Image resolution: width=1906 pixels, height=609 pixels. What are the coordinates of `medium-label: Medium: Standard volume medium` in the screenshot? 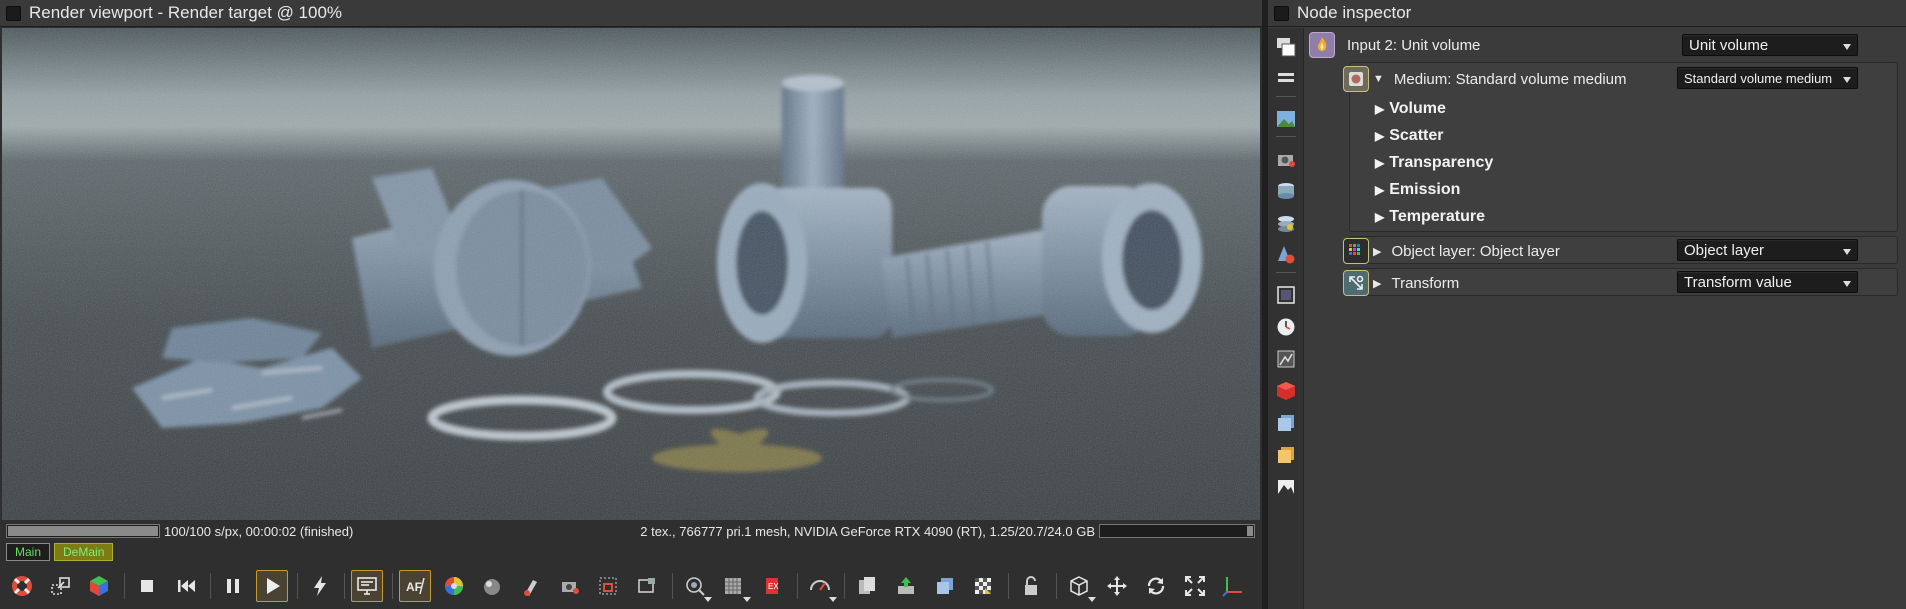 It's located at (1510, 79).